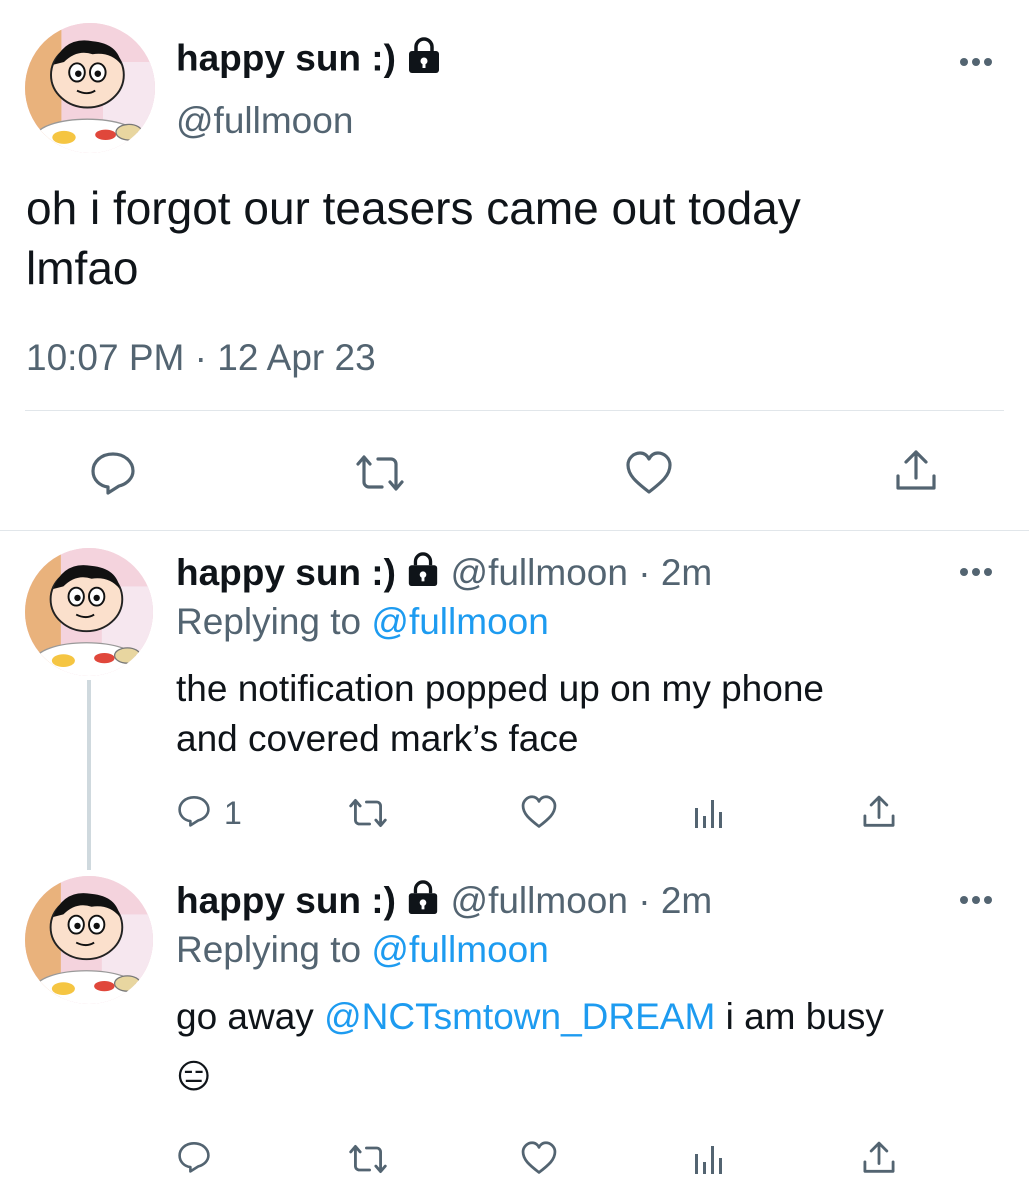  What do you see at coordinates (413, 208) in the screenshot?
I see `tweet-text-line: oh i forgot our teasers came out today` at bounding box center [413, 208].